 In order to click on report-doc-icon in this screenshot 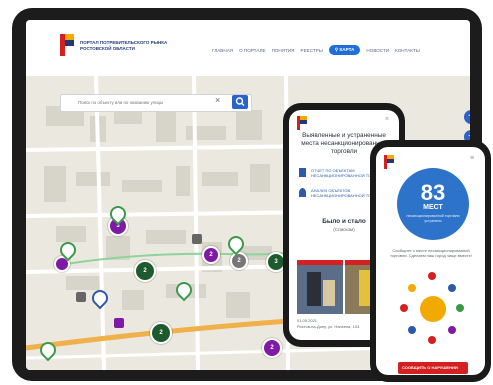, I will do `click(302, 172)`.